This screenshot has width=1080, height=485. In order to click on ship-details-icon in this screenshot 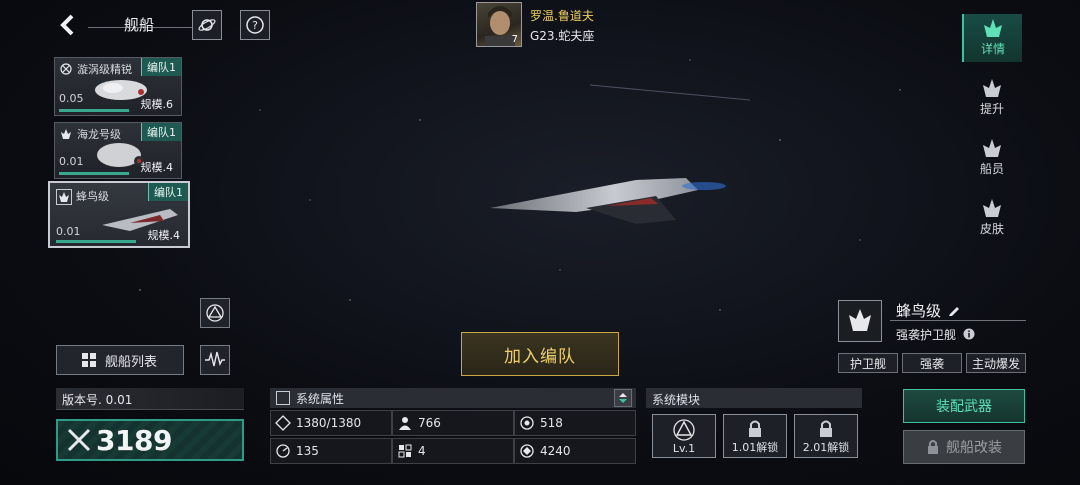, I will do `click(993, 28)`.